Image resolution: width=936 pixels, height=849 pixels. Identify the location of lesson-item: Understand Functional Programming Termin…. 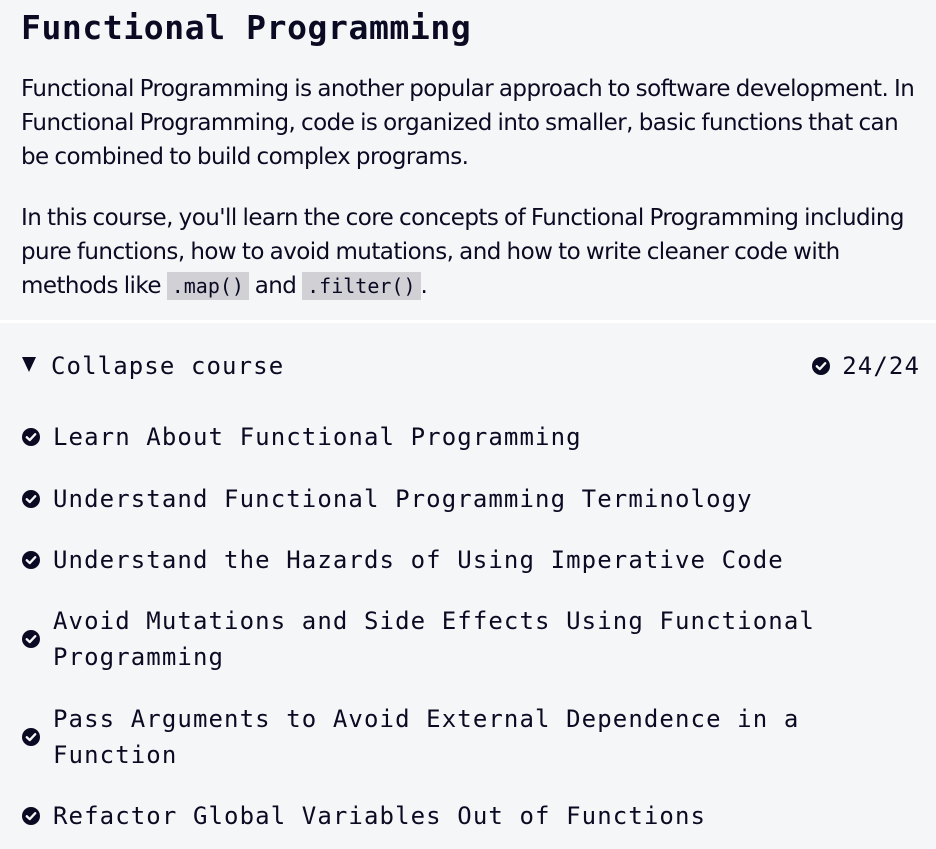
(432, 499).